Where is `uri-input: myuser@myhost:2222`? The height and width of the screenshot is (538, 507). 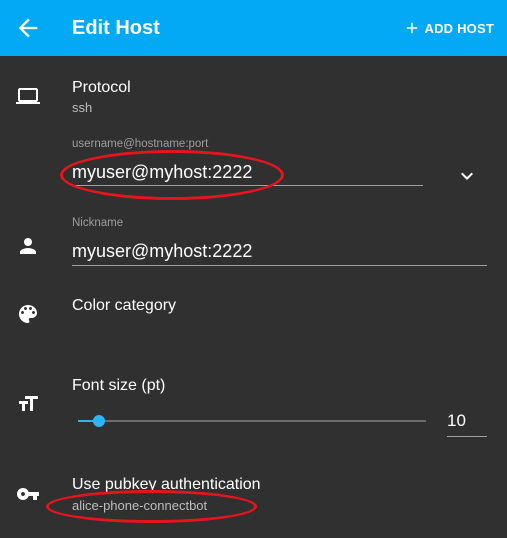 uri-input: myuser@myhost:2222 is located at coordinates (247, 174).